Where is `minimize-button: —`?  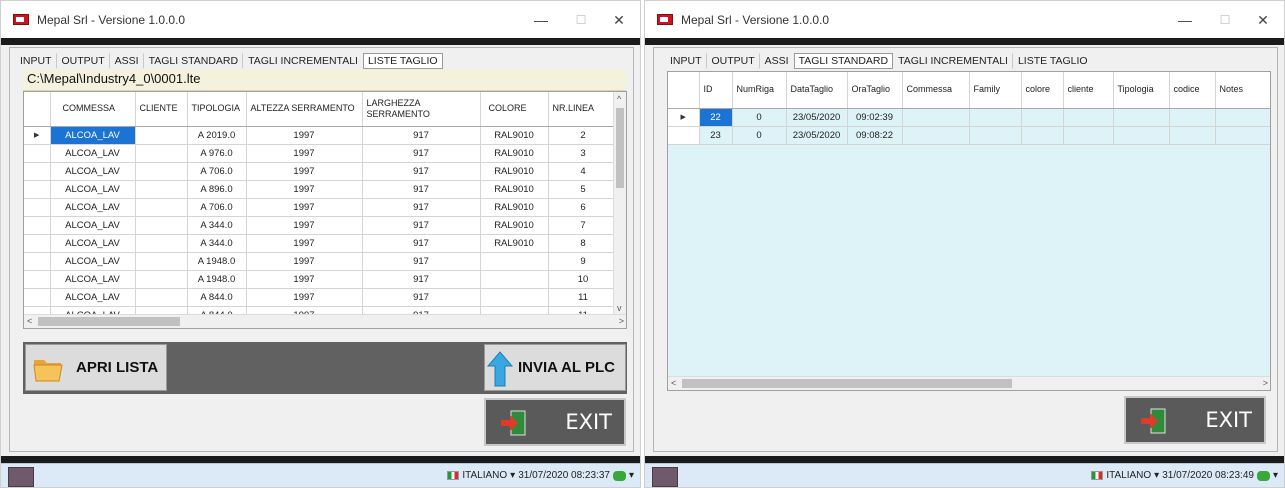
minimize-button: — is located at coordinates (1185, 20).